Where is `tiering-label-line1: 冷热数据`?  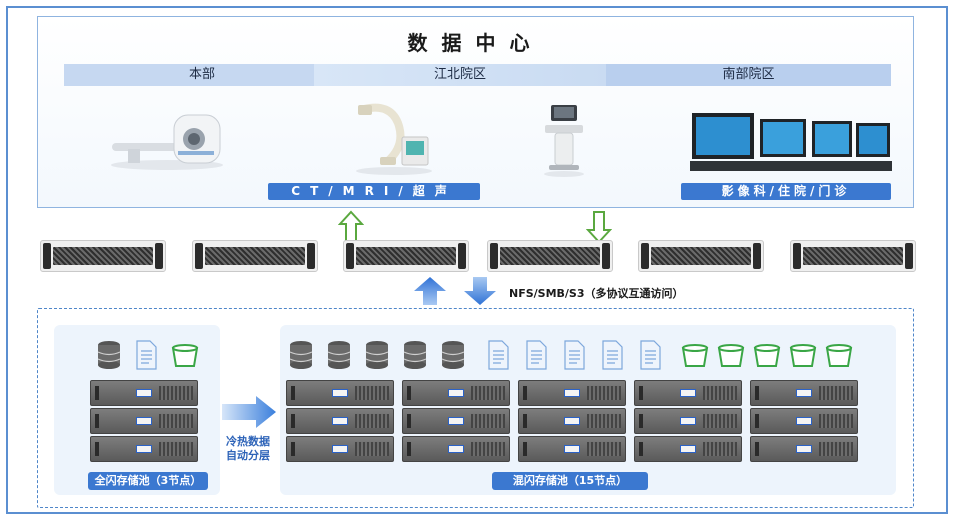 tiering-label-line1: 冷热数据 is located at coordinates (248, 441).